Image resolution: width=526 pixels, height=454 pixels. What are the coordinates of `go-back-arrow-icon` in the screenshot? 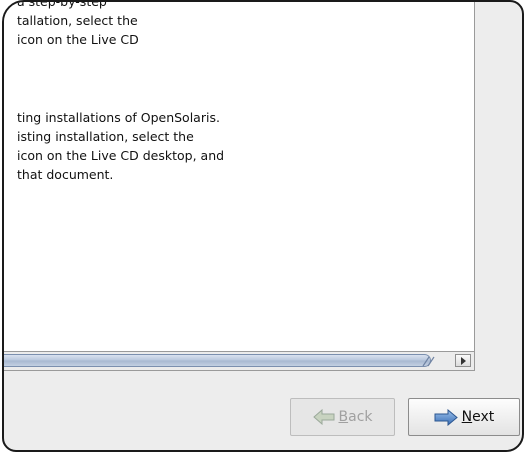 It's located at (323, 417).